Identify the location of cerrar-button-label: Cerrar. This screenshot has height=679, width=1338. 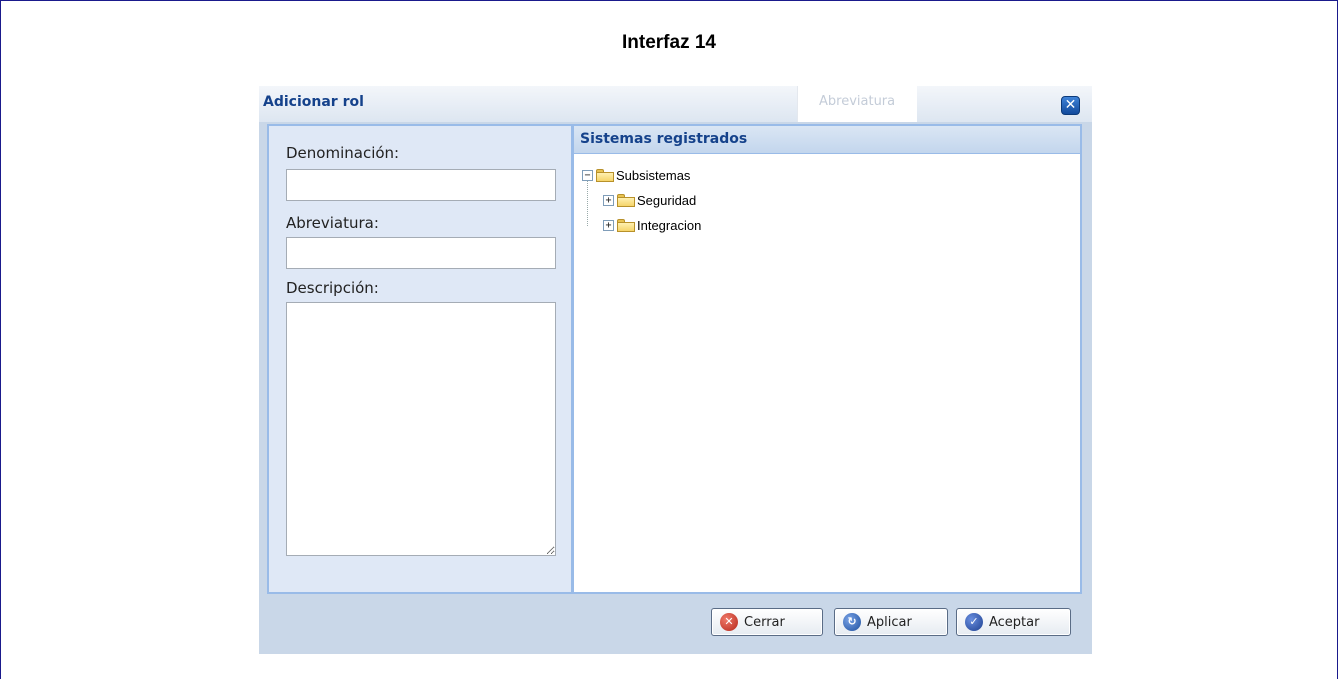
(764, 622).